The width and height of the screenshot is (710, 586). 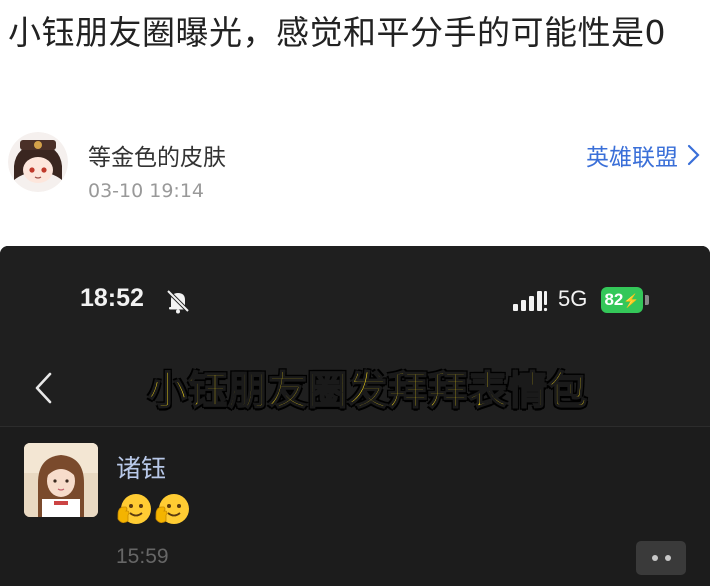 I want to click on bell-slash-icon, so click(x=178, y=301).